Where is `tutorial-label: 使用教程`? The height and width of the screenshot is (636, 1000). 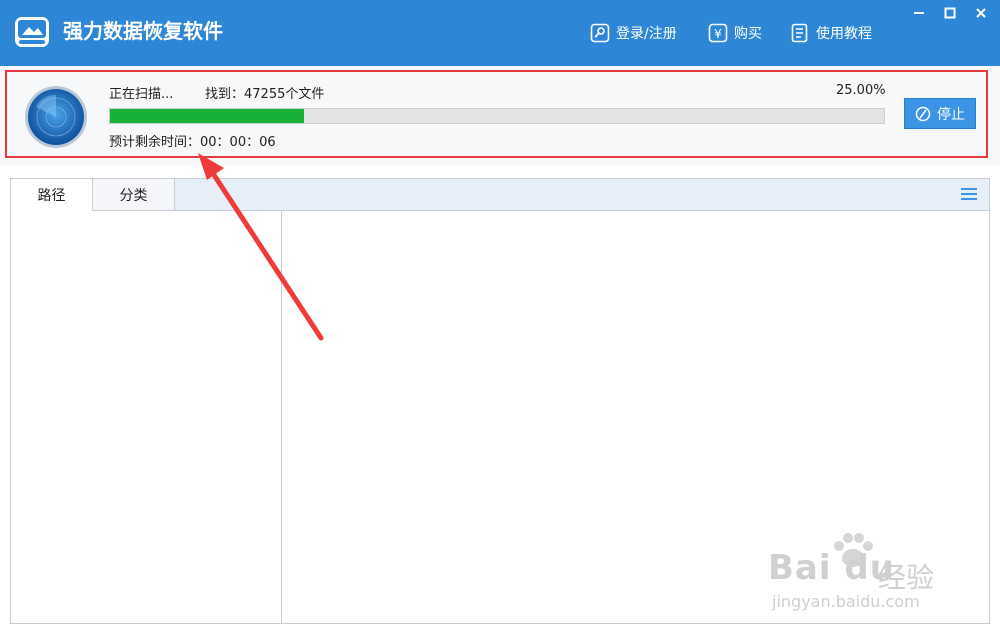
tutorial-label: 使用教程 is located at coordinates (844, 34).